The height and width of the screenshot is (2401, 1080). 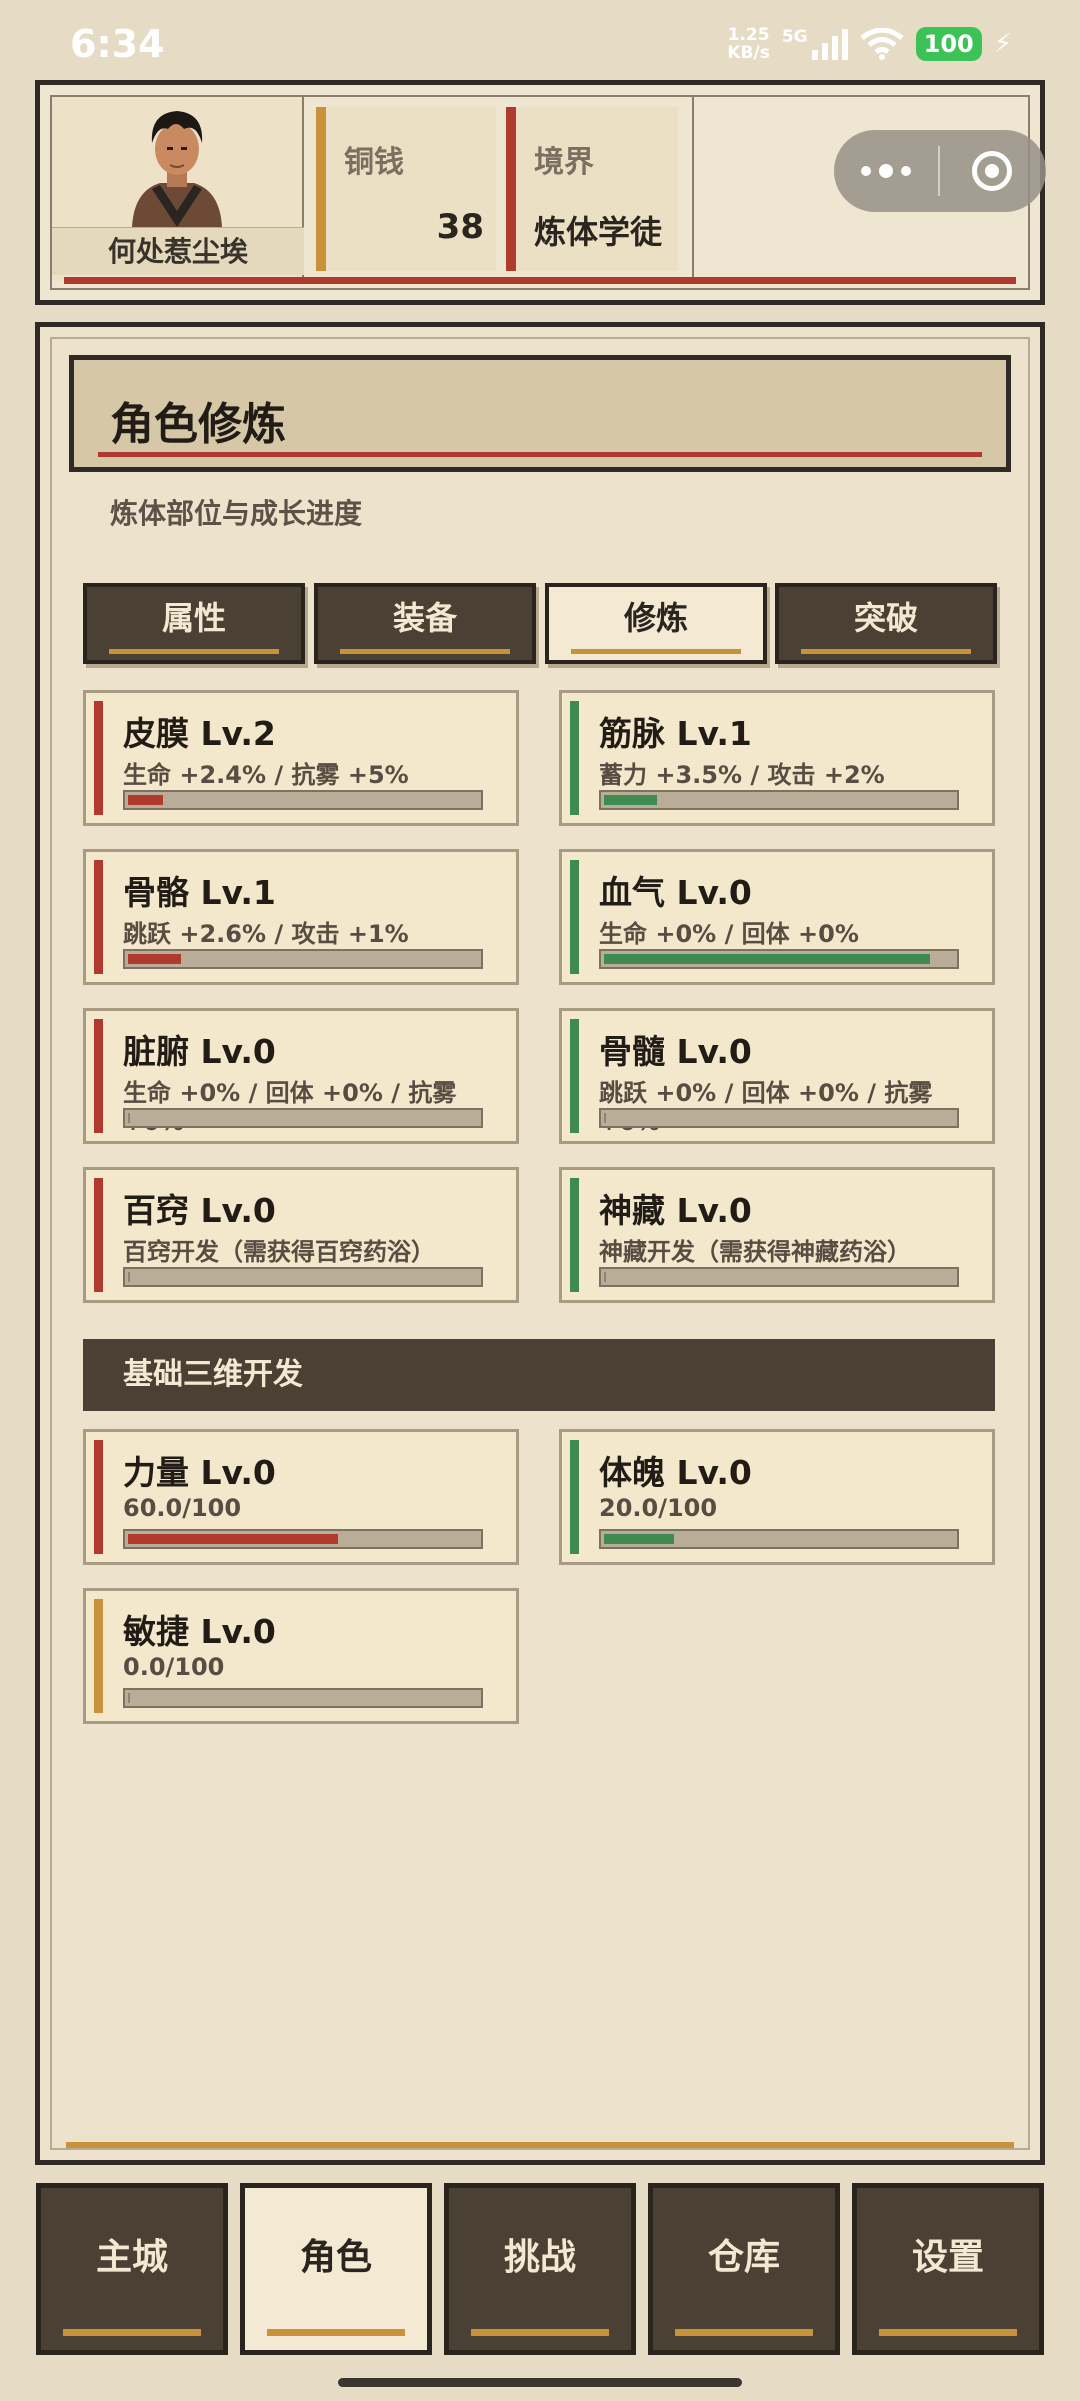 What do you see at coordinates (947, 2257) in the screenshot?
I see `nav-label: 设置` at bounding box center [947, 2257].